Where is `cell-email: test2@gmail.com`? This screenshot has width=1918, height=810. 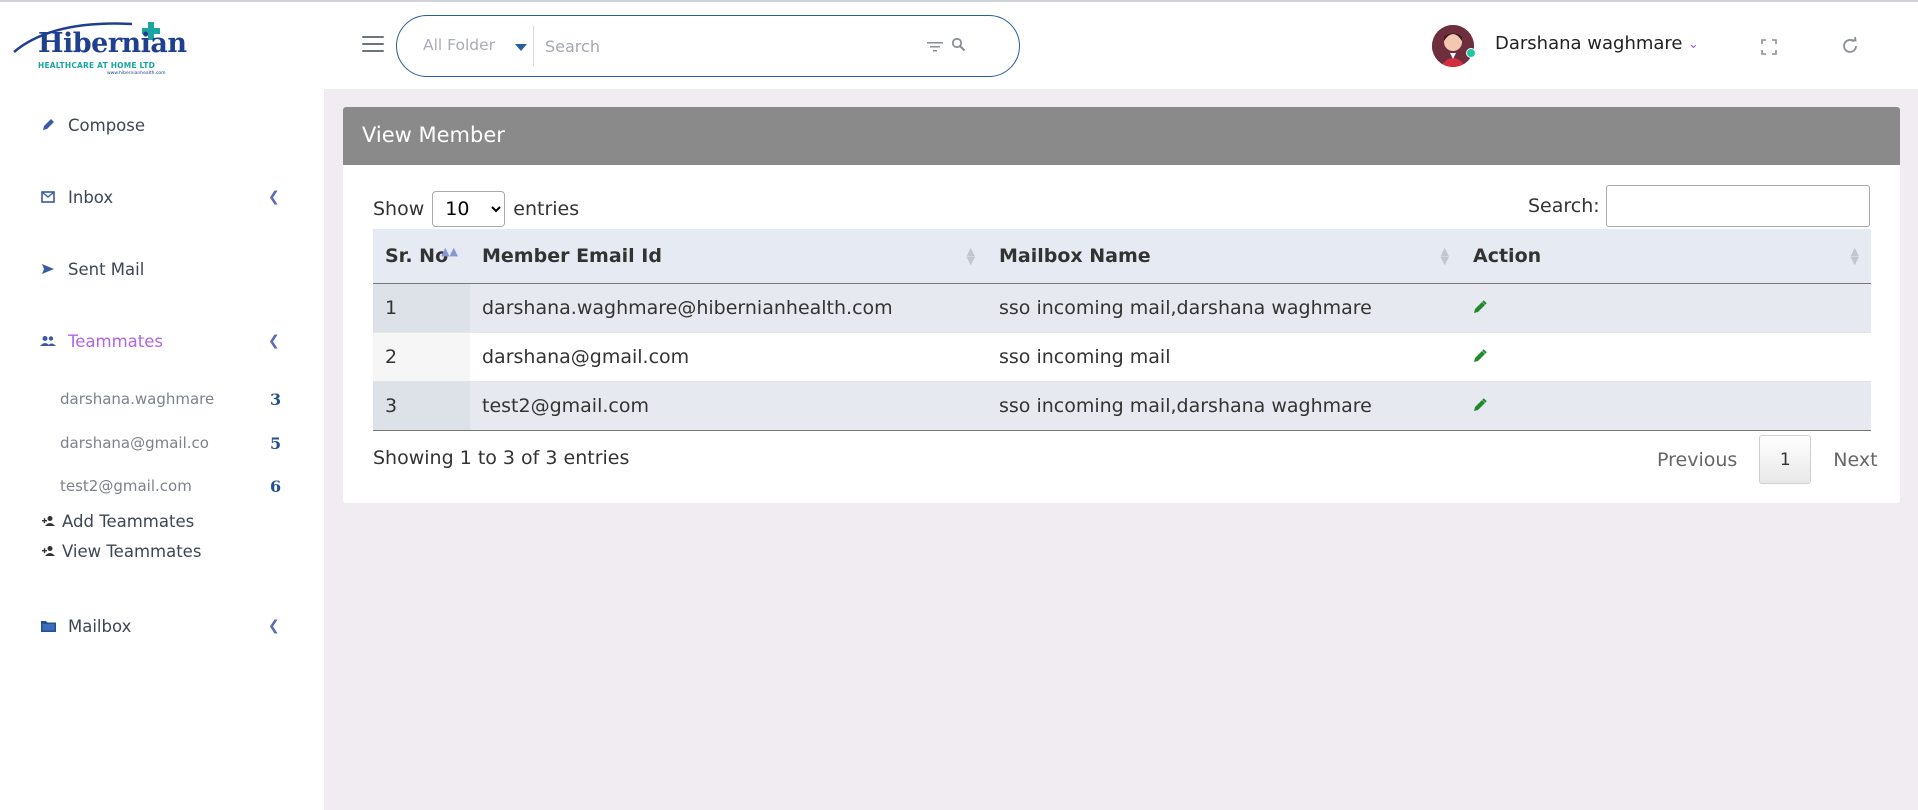
cell-email: test2@gmail.com is located at coordinates (728, 406).